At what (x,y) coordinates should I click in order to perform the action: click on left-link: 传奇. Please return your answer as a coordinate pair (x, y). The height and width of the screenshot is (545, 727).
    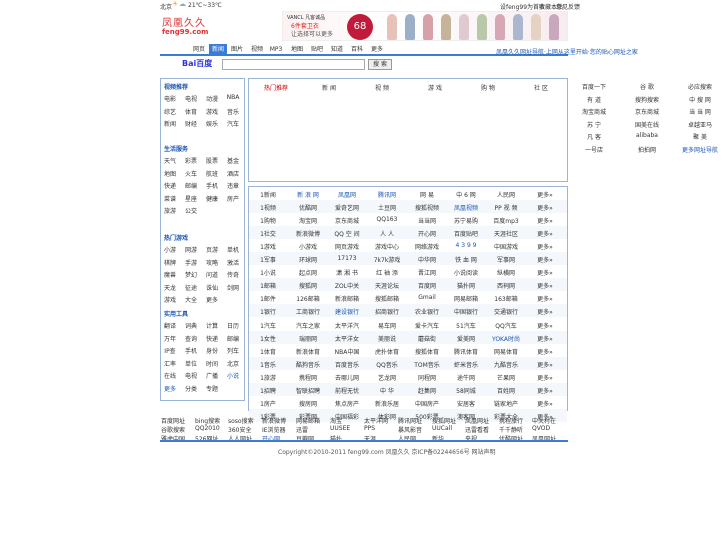
    Looking at the image, I should click on (233, 274).